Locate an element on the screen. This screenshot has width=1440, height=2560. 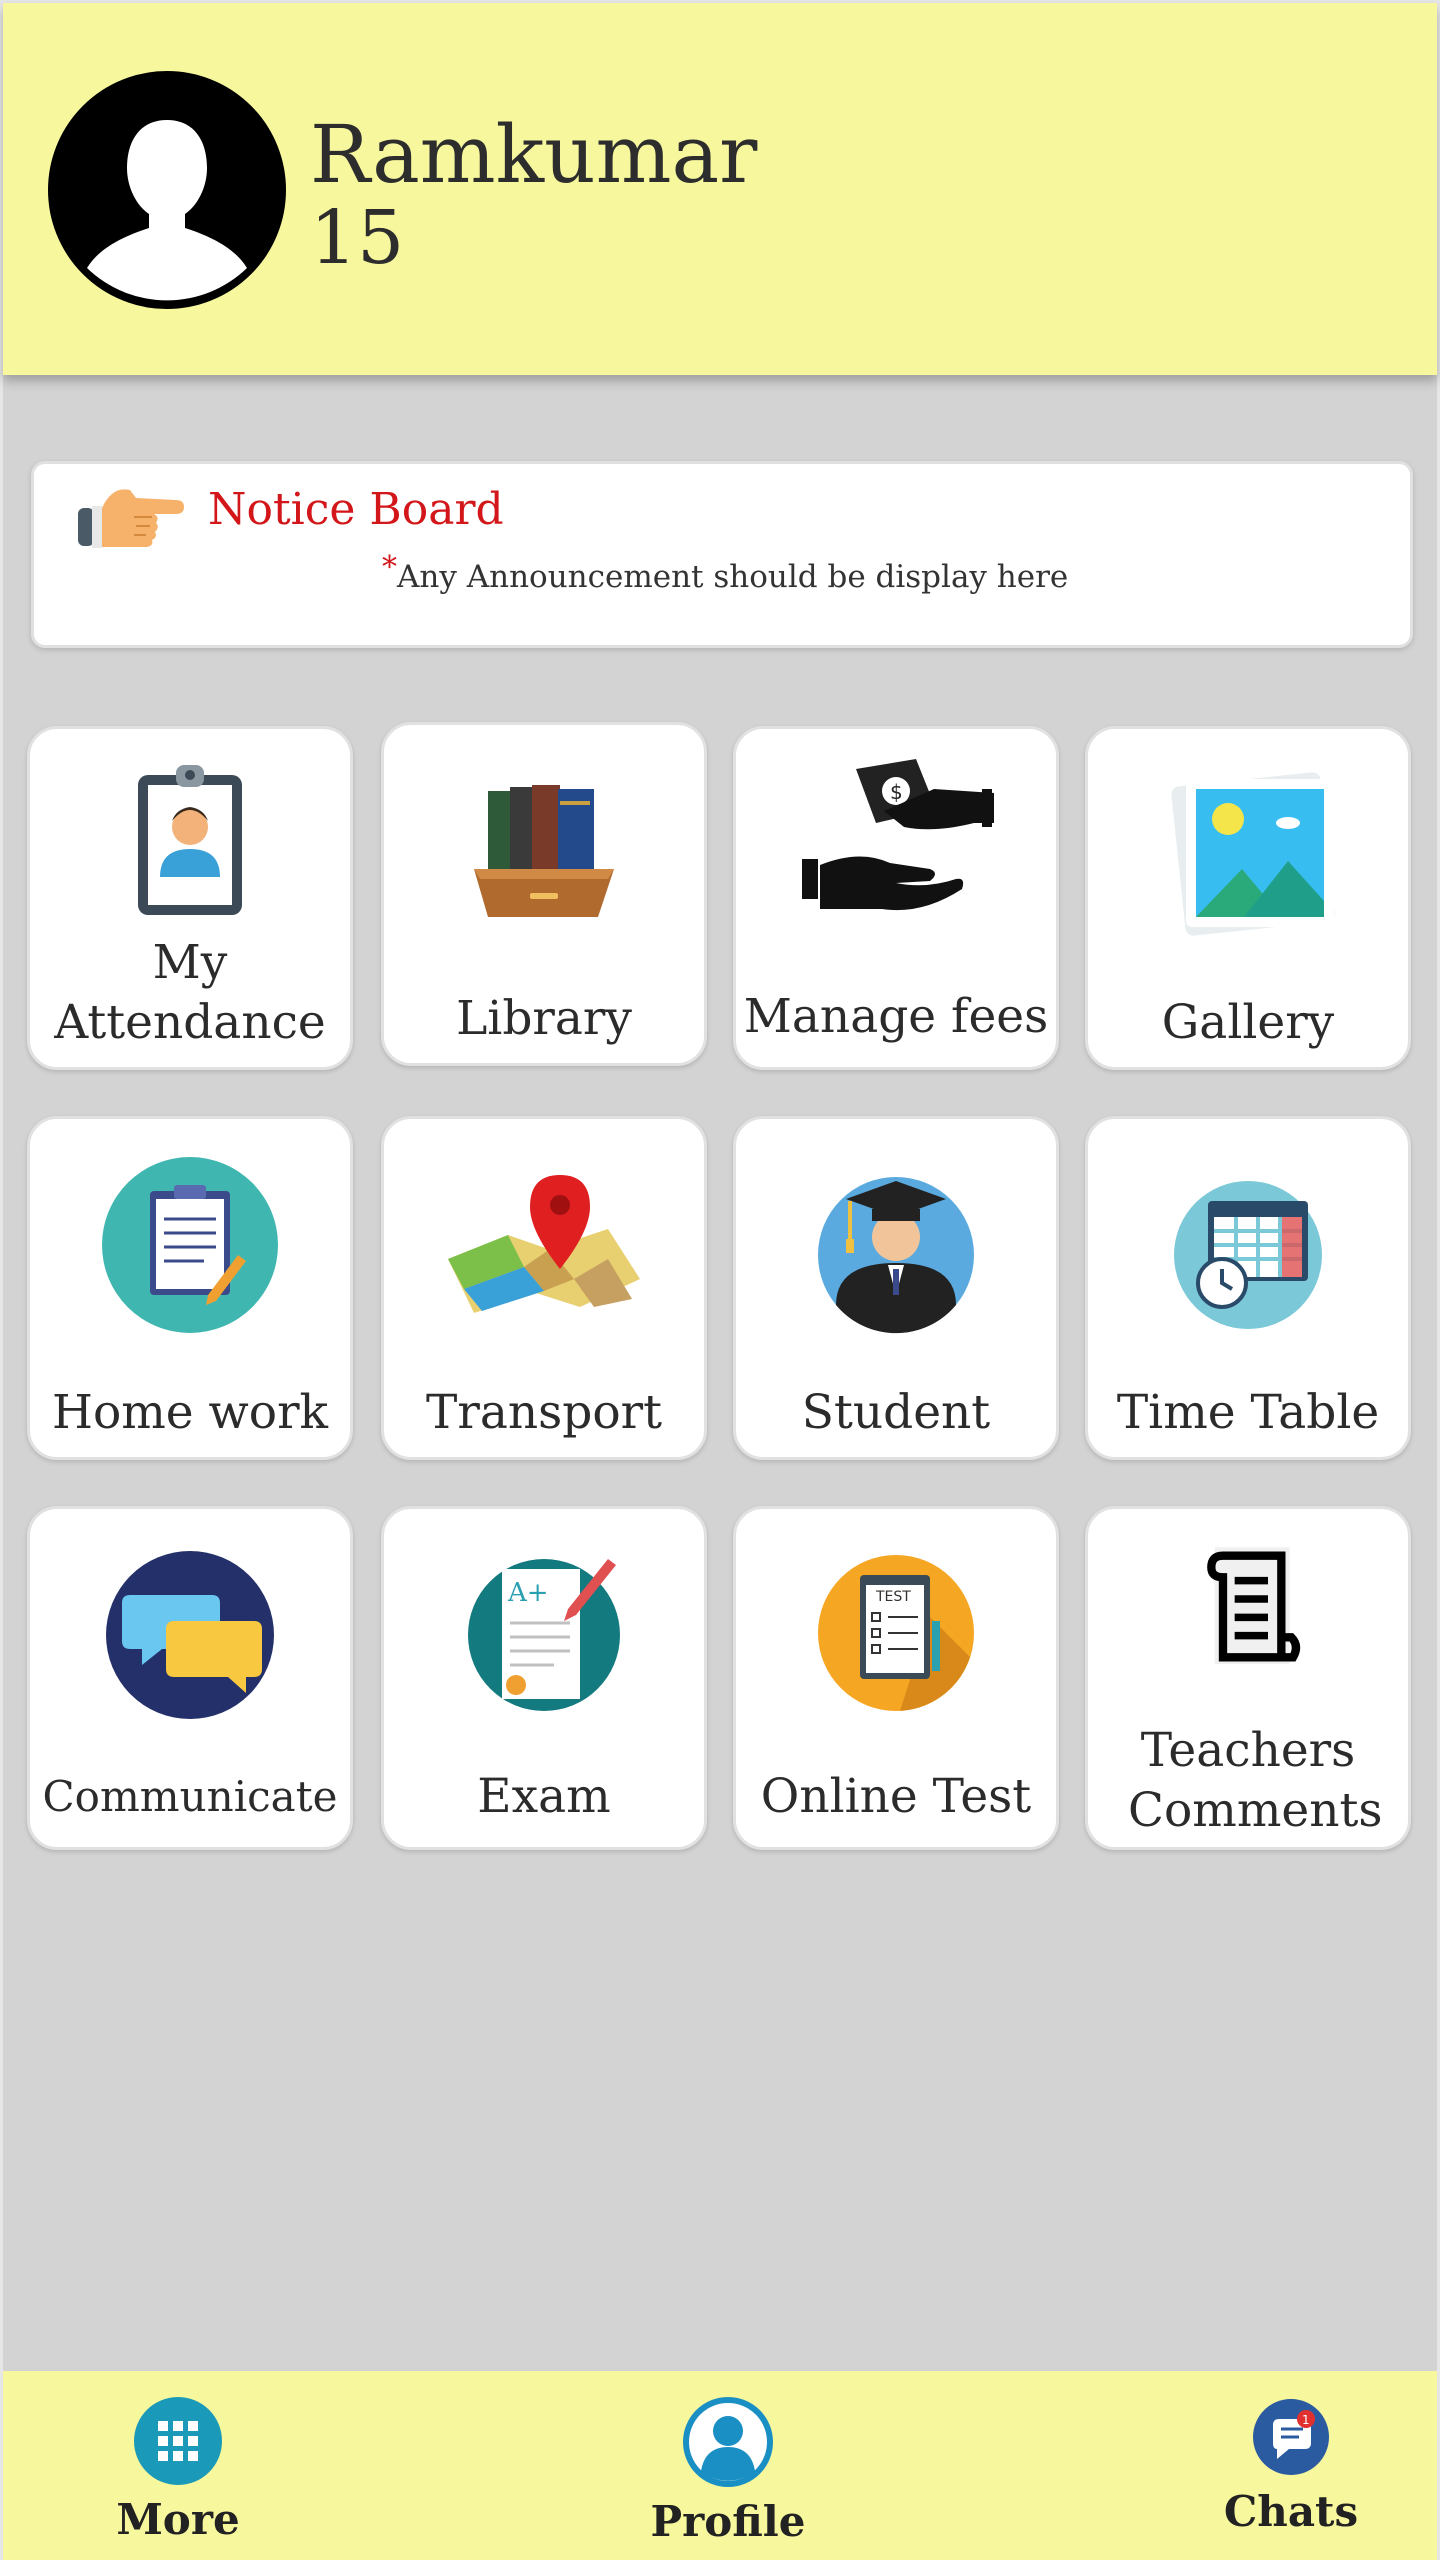
books-icon is located at coordinates (544, 851).